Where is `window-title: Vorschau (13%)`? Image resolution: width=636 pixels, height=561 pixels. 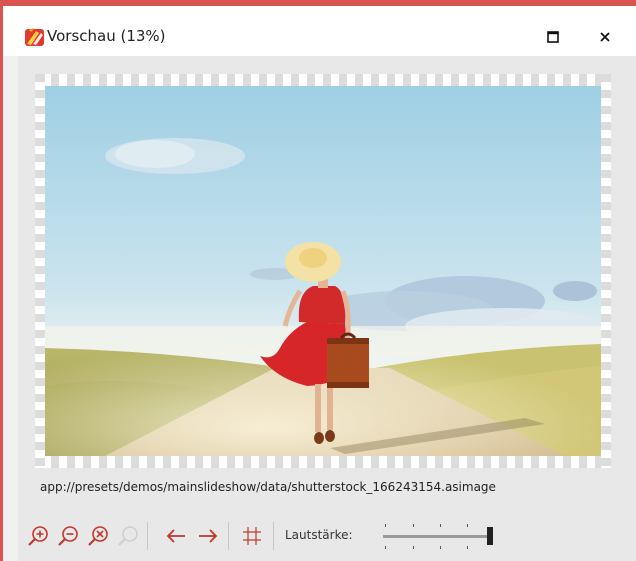
window-title: Vorschau (13%) is located at coordinates (106, 36).